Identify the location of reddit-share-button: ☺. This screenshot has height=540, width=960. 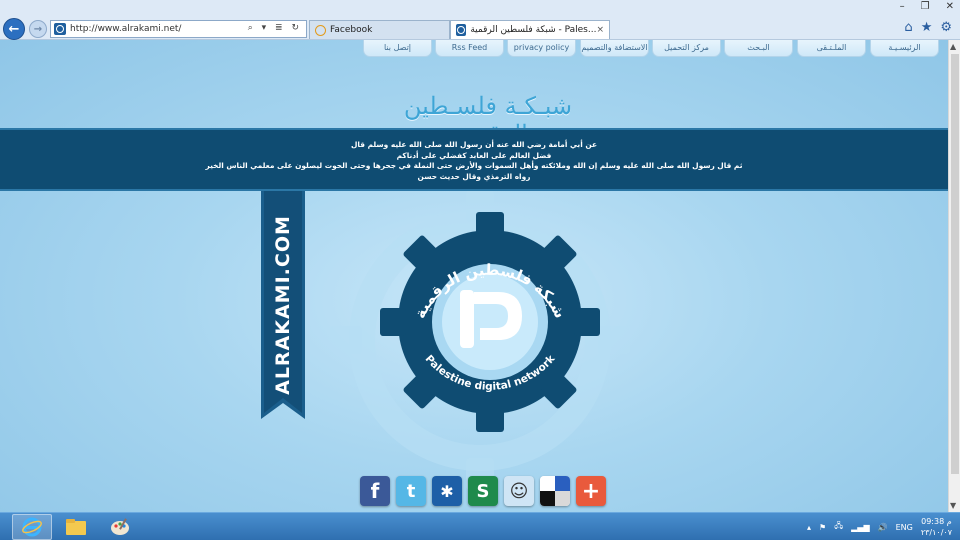
(519, 491).